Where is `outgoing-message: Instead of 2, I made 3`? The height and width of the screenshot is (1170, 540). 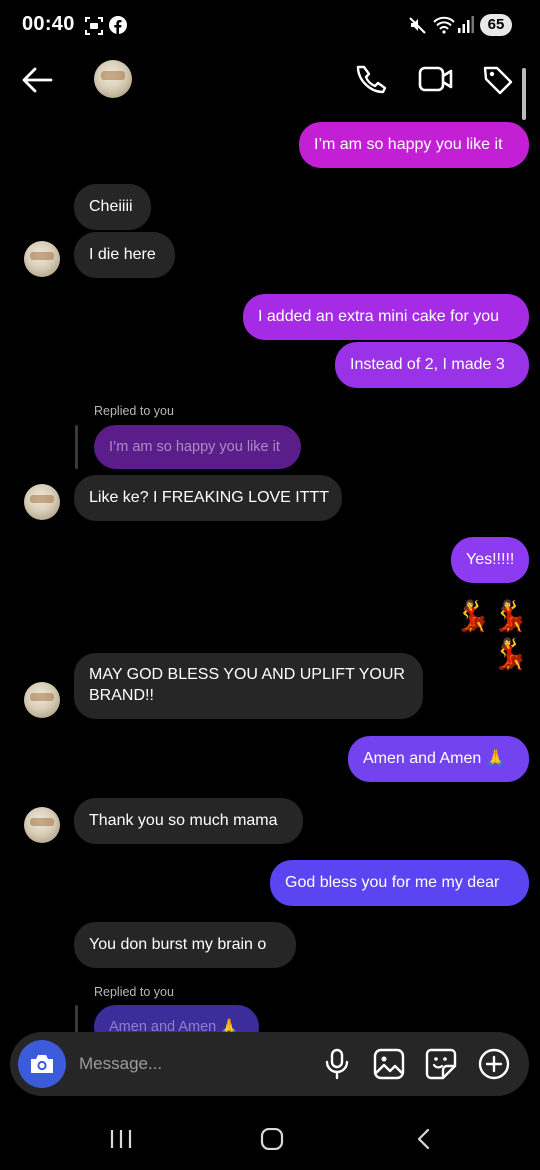
outgoing-message: Instead of 2, I made 3 is located at coordinates (432, 365).